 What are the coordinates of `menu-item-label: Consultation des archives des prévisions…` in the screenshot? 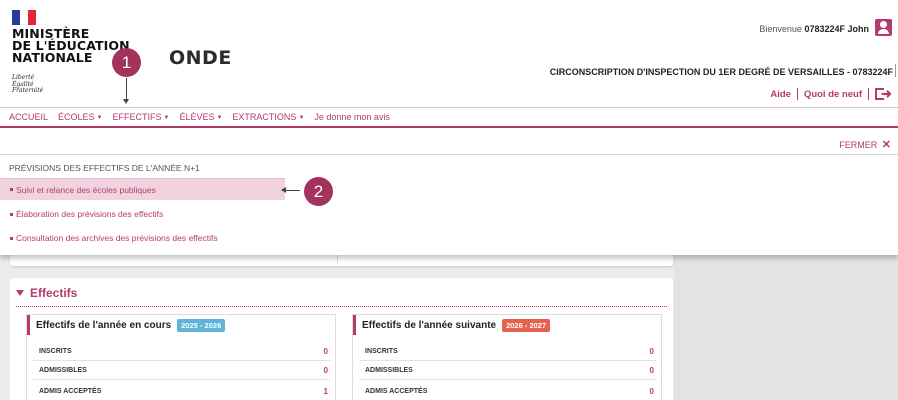 It's located at (117, 238).